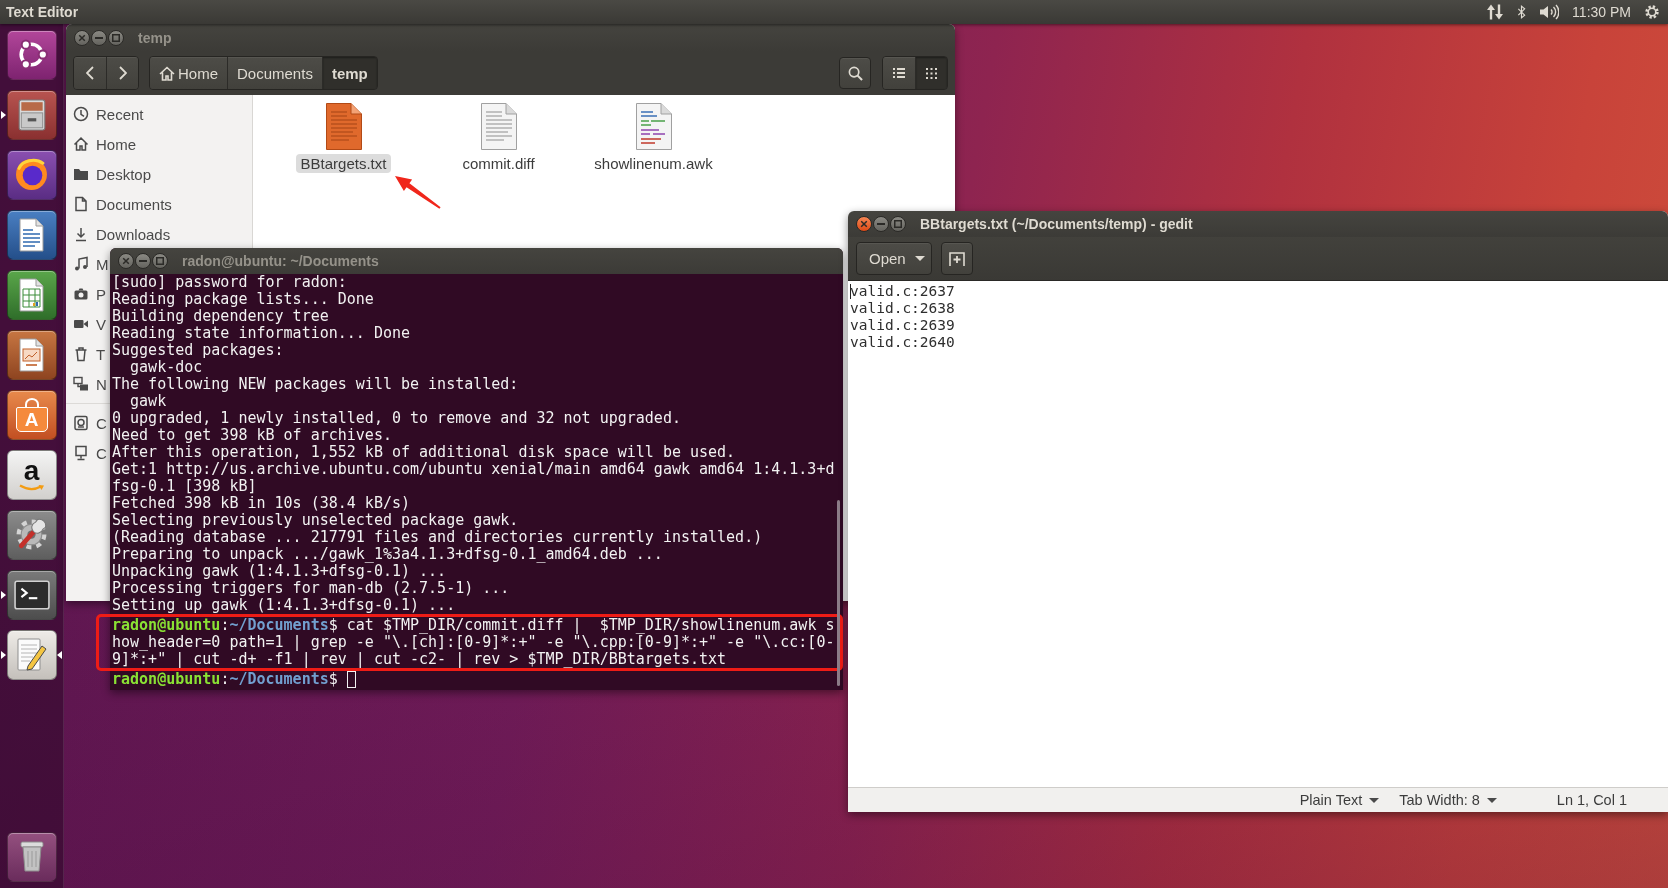 This screenshot has width=1668, height=888. Describe the element at coordinates (229, 282) in the screenshot. I see `terminal-line: [sudo] password for radon:` at that location.